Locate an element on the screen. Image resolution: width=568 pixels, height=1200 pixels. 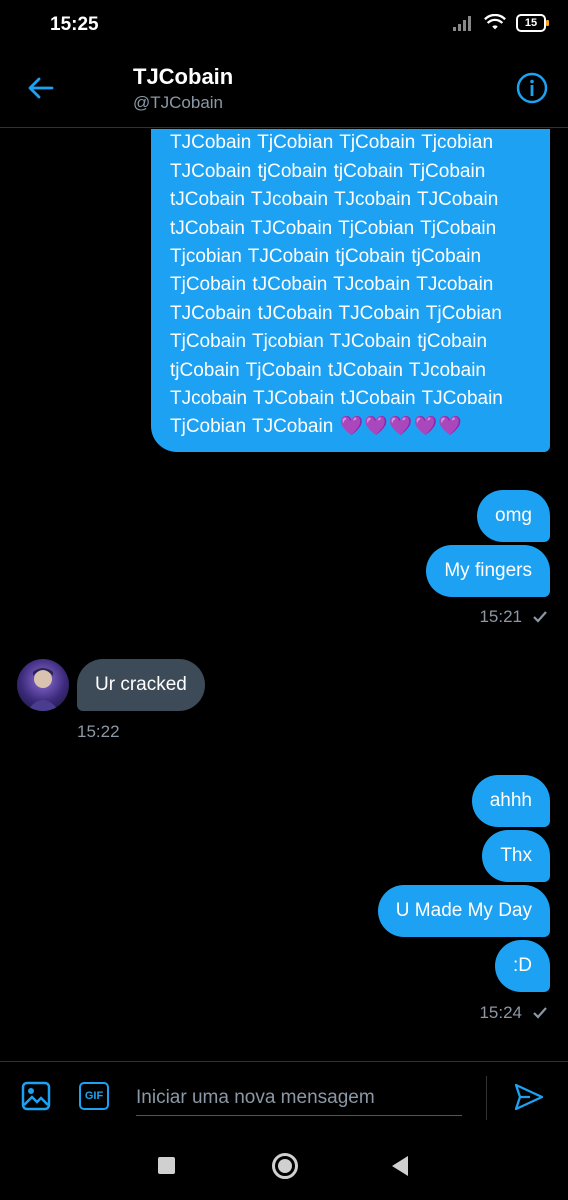
message-bubble-outgoing: Thx is located at coordinates (516, 856).